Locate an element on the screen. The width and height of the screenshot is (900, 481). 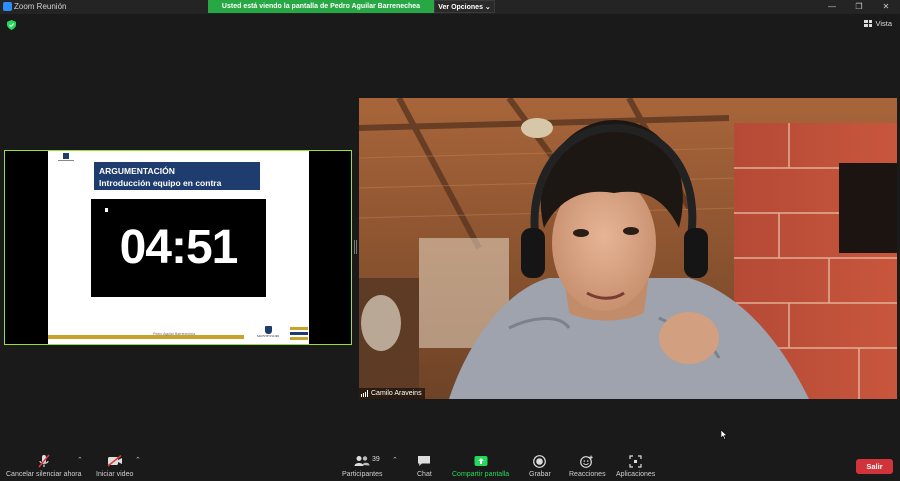
share-screen-icon is located at coordinates (481, 461).